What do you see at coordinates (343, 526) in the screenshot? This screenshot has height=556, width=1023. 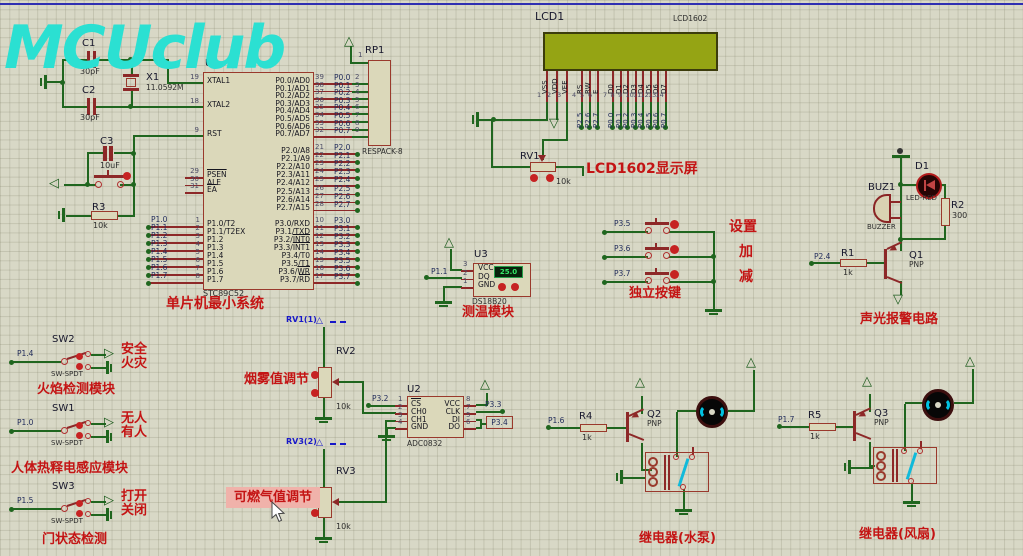 I see `pot-rv3-value: 10k` at bounding box center [343, 526].